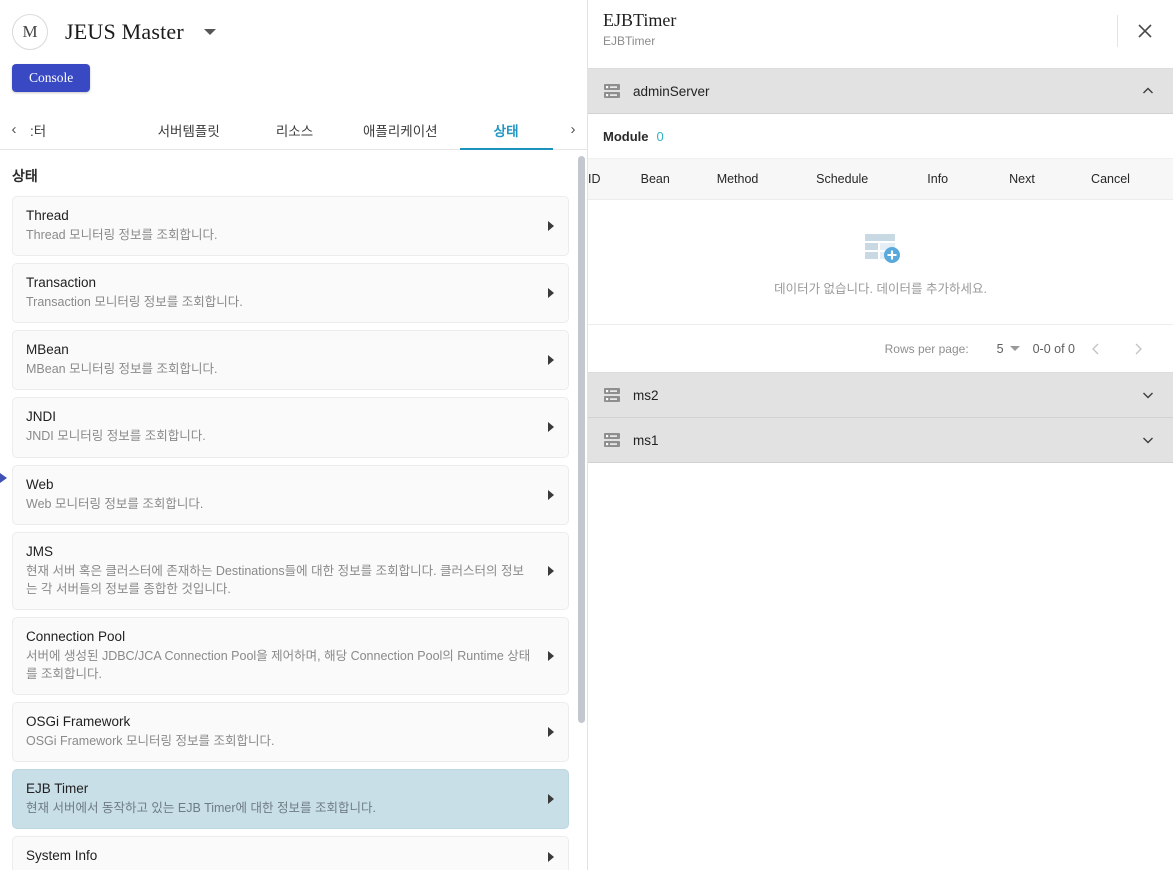 This screenshot has height=870, width=1173. What do you see at coordinates (968, 179) in the screenshot?
I see `column-header-info: Info` at bounding box center [968, 179].